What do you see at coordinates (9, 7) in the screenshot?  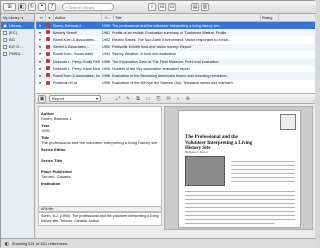 I see `library-icon: ⊞` at bounding box center [9, 7].